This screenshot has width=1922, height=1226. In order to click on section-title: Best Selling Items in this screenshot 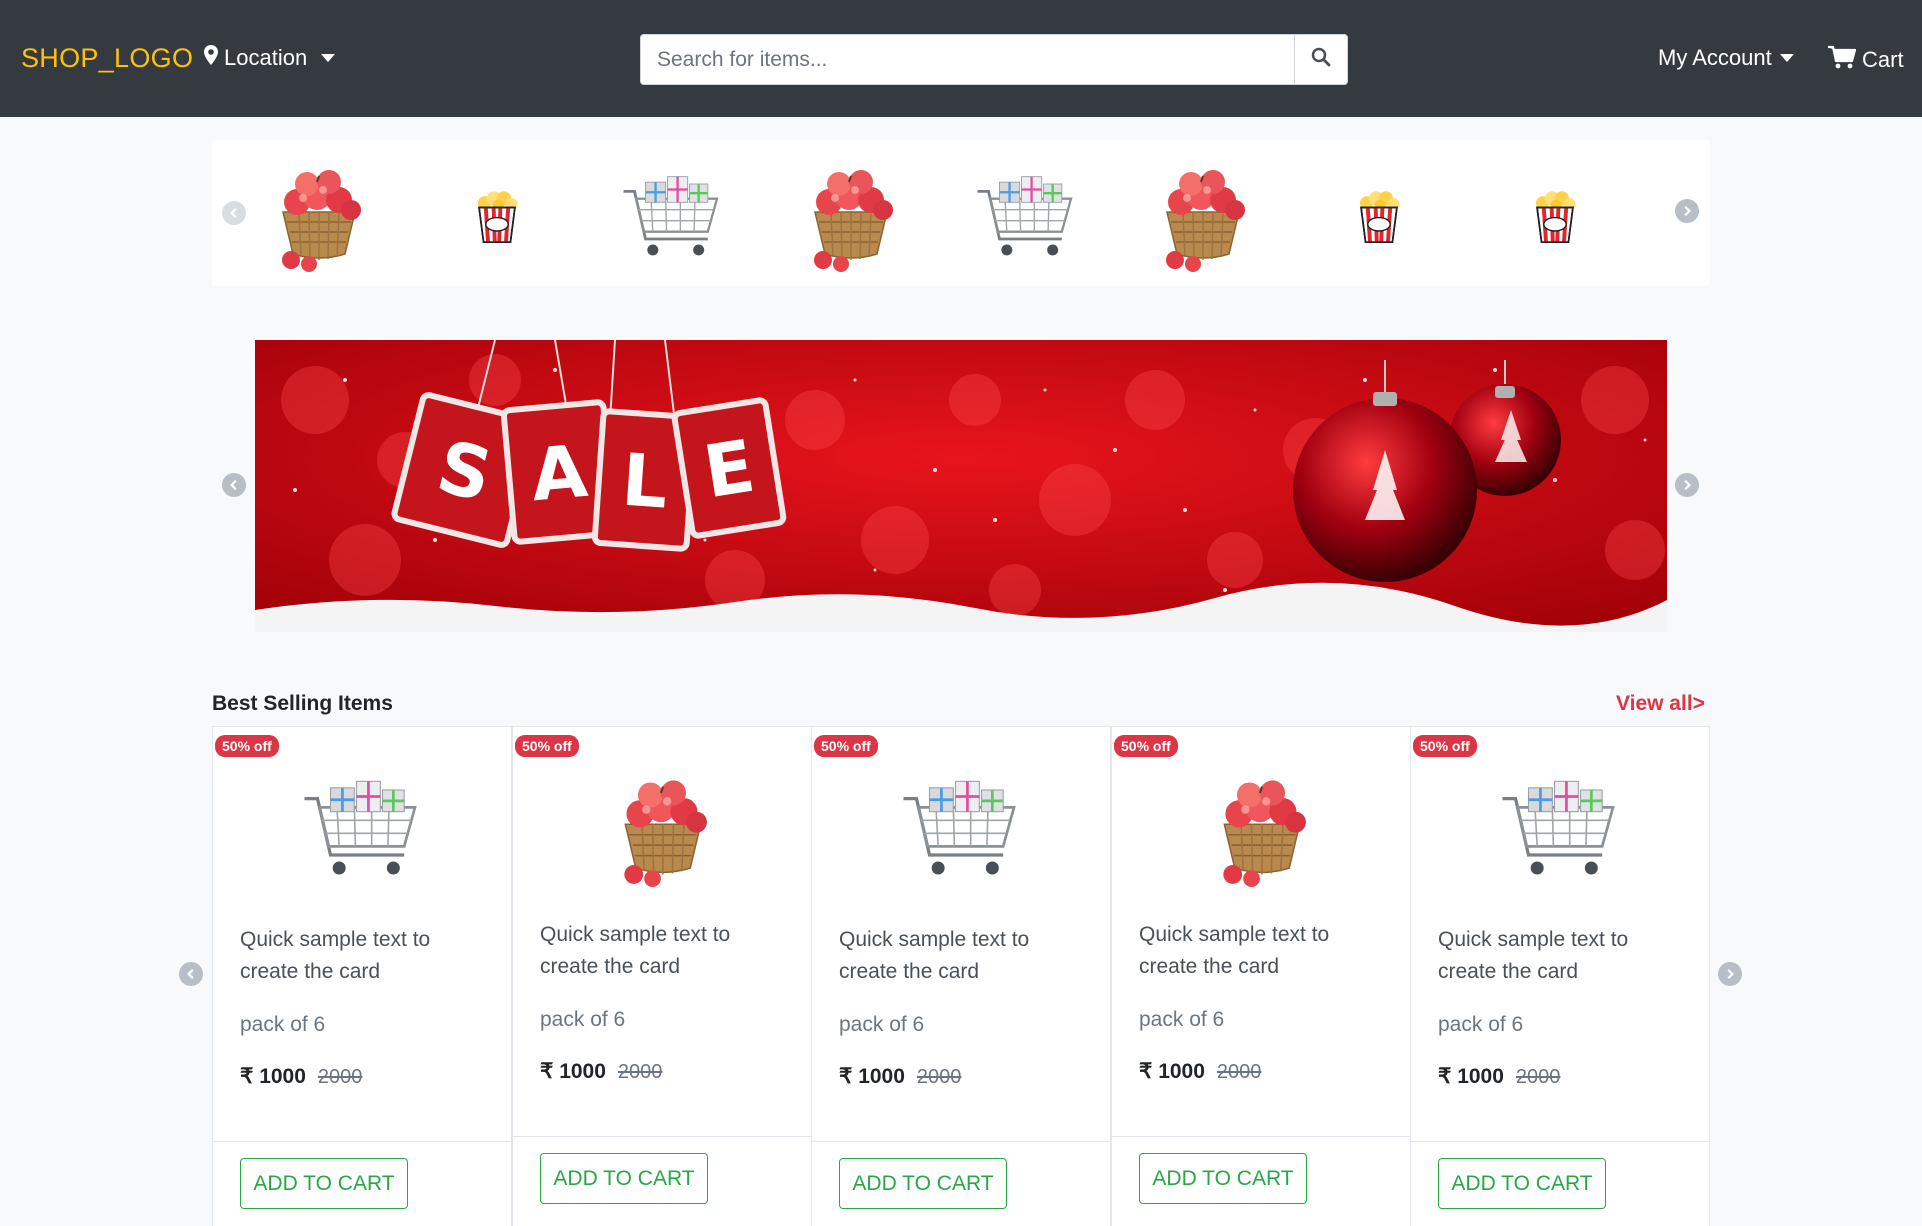, I will do `click(302, 703)`.